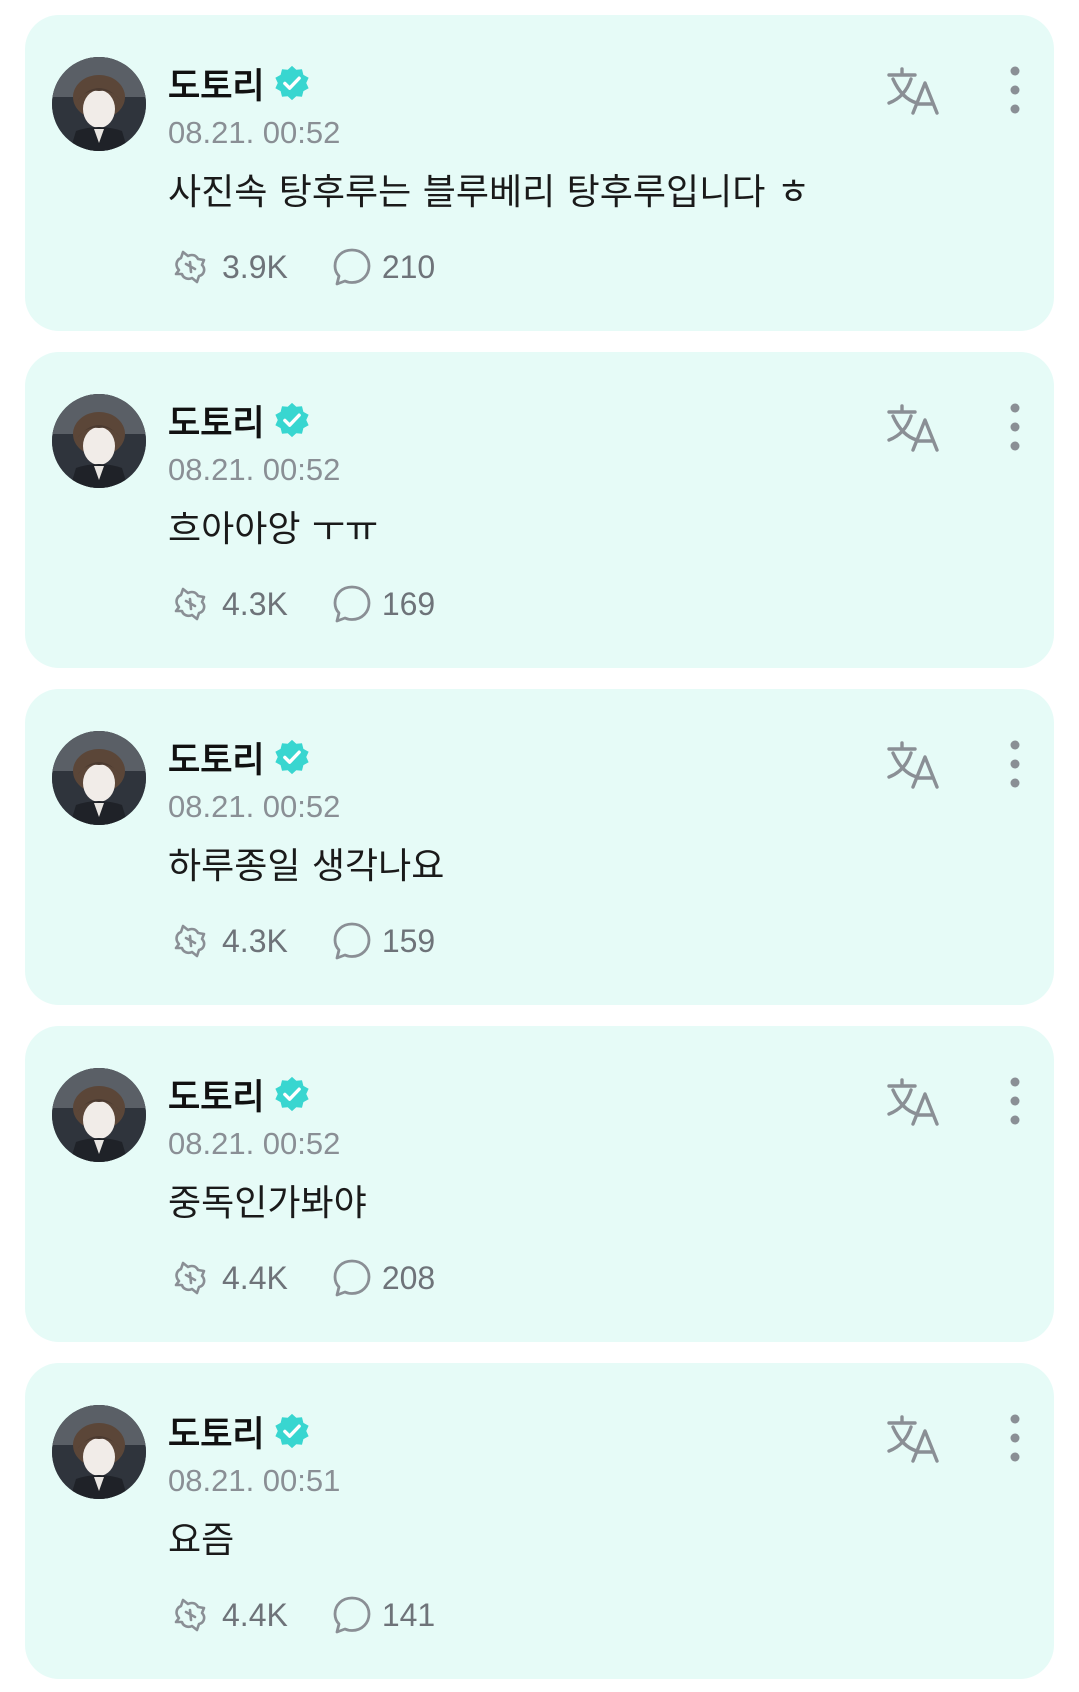  I want to click on post-actions: 4.4K 141, so click(302, 1615).